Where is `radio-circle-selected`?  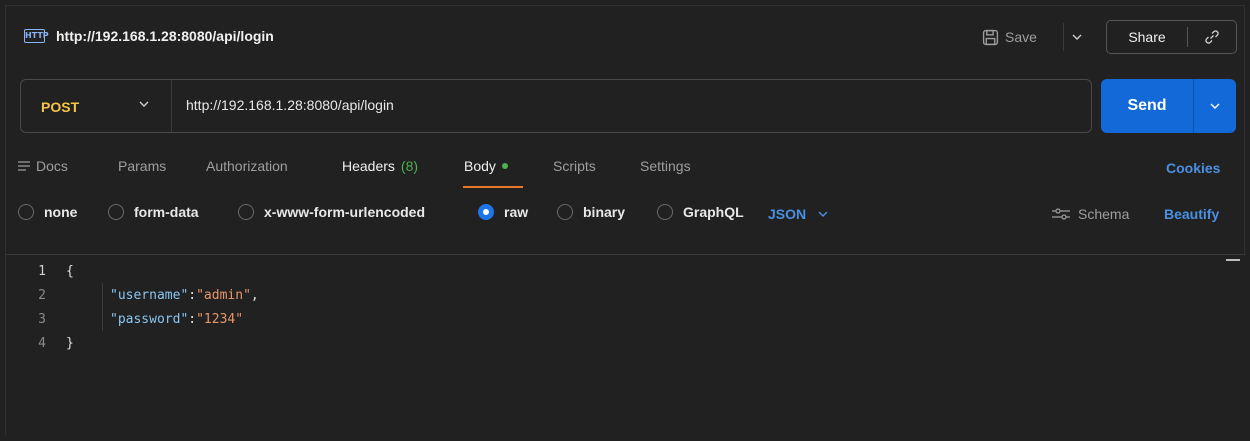 radio-circle-selected is located at coordinates (486, 212).